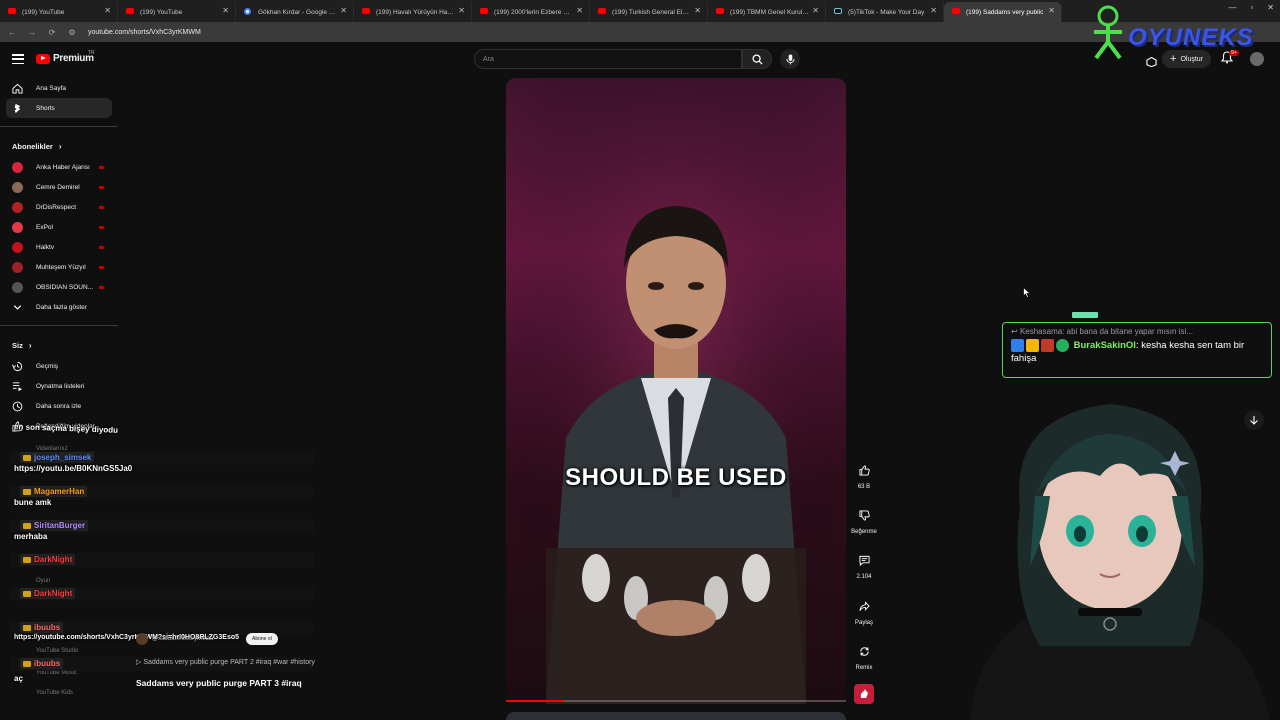 Image resolution: width=1280 pixels, height=720 pixels. I want to click on tab-title: (5)TikTok - Make Your Day, so click(886, 12).